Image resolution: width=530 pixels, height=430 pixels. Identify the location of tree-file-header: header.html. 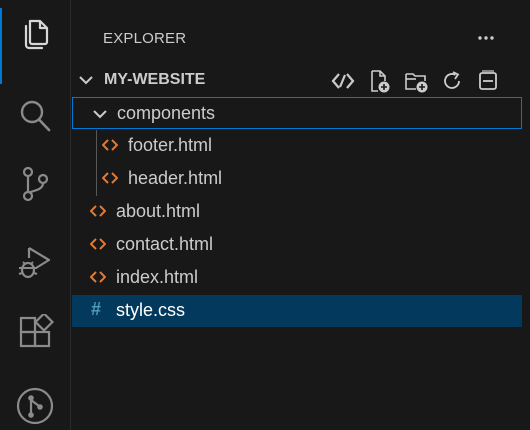
(297, 179).